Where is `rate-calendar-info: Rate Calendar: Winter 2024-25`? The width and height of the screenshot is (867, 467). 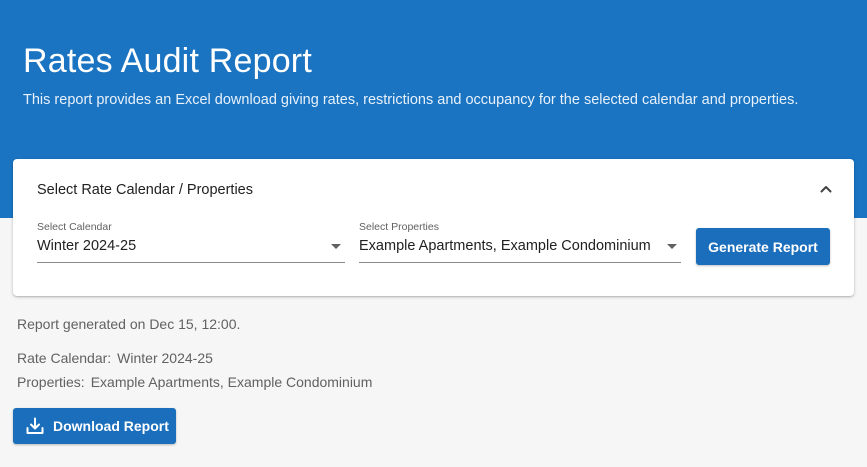 rate-calendar-info: Rate Calendar: Winter 2024-25 is located at coordinates (115, 358).